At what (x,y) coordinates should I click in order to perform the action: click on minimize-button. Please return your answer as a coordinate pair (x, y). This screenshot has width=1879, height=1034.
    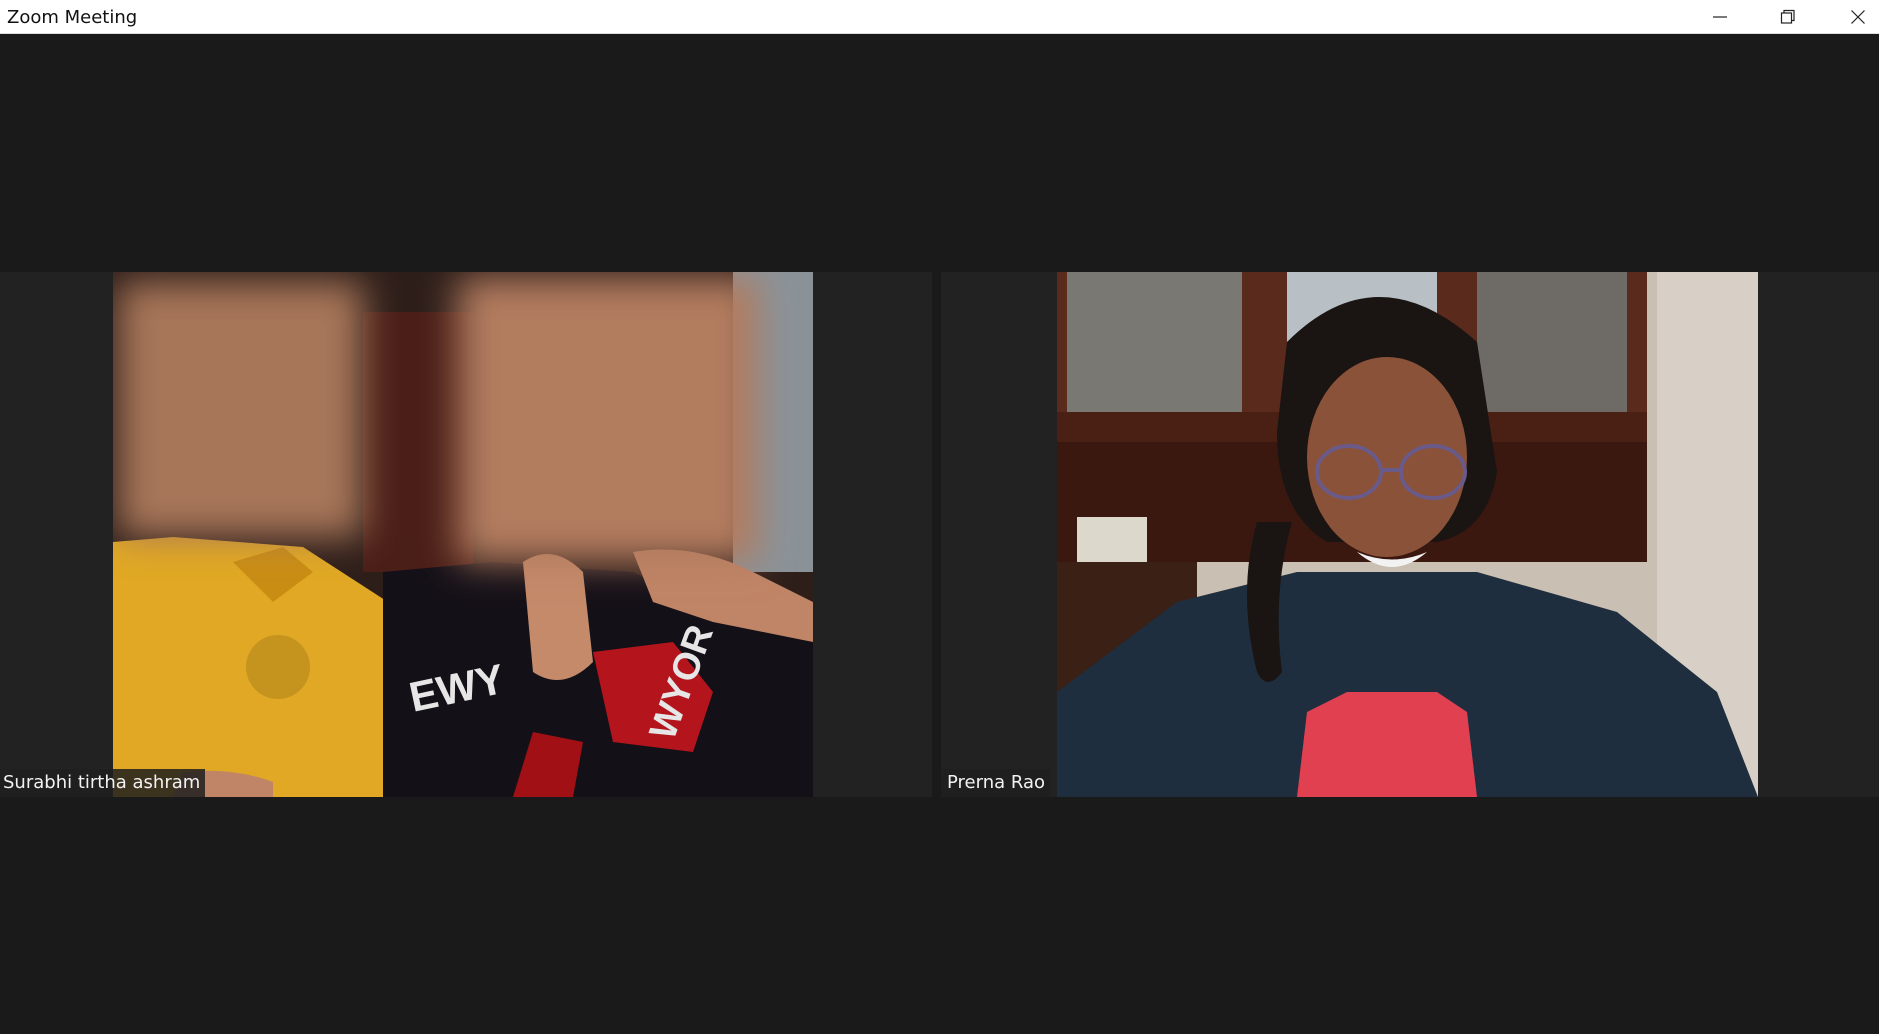
    Looking at the image, I should click on (1720, 17).